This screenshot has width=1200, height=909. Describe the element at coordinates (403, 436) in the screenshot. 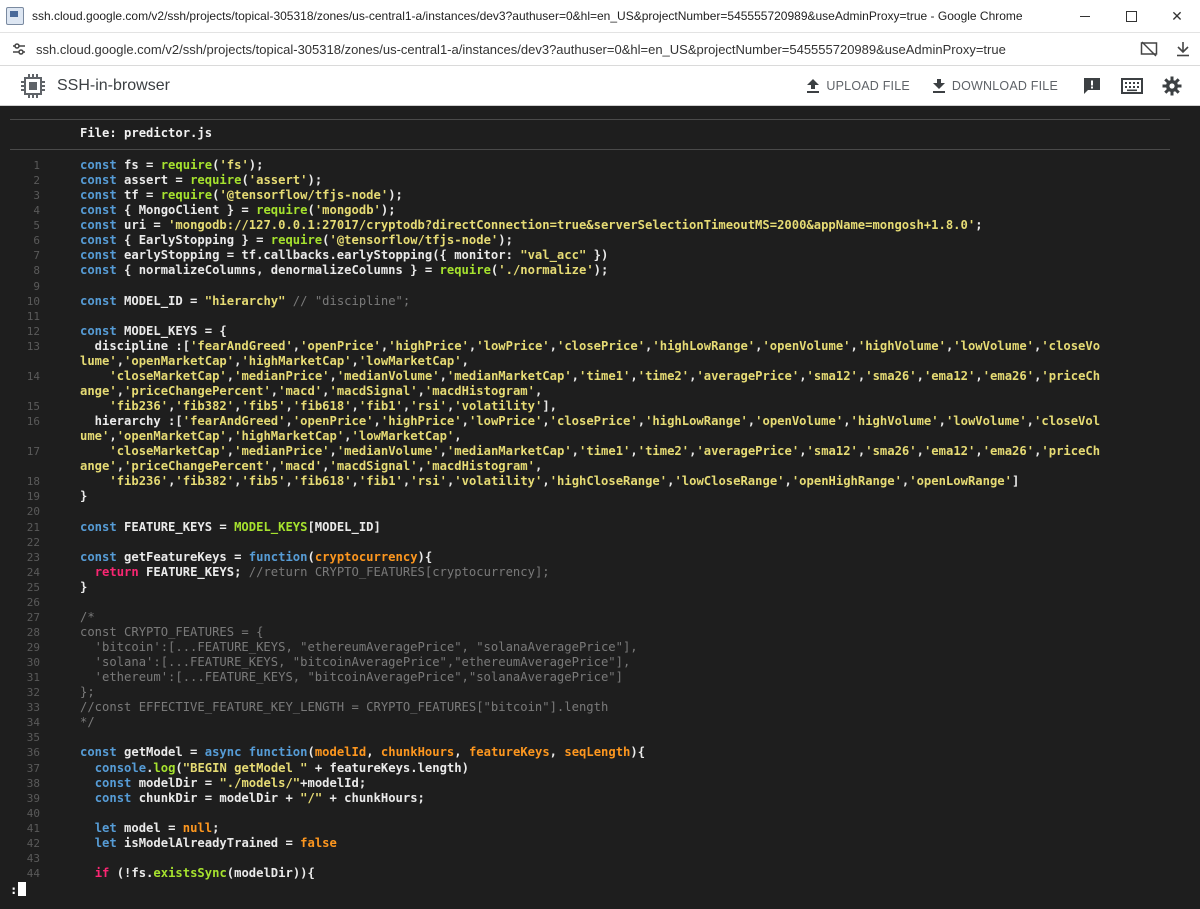

I see `code-token: 'lowMarketCap'` at that location.